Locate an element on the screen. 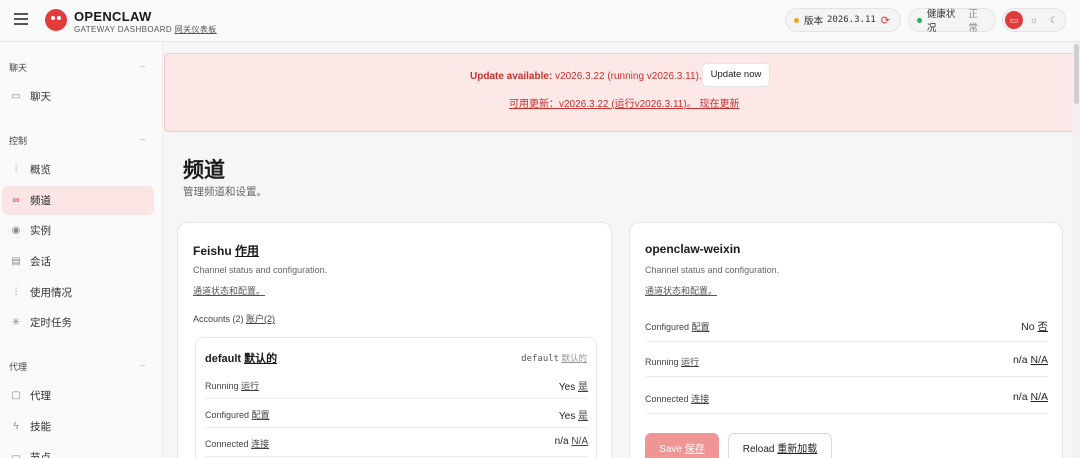 This screenshot has height=458, width=1080. sidebar-item-nodes: ▭ 节点 is located at coordinates (78, 450).